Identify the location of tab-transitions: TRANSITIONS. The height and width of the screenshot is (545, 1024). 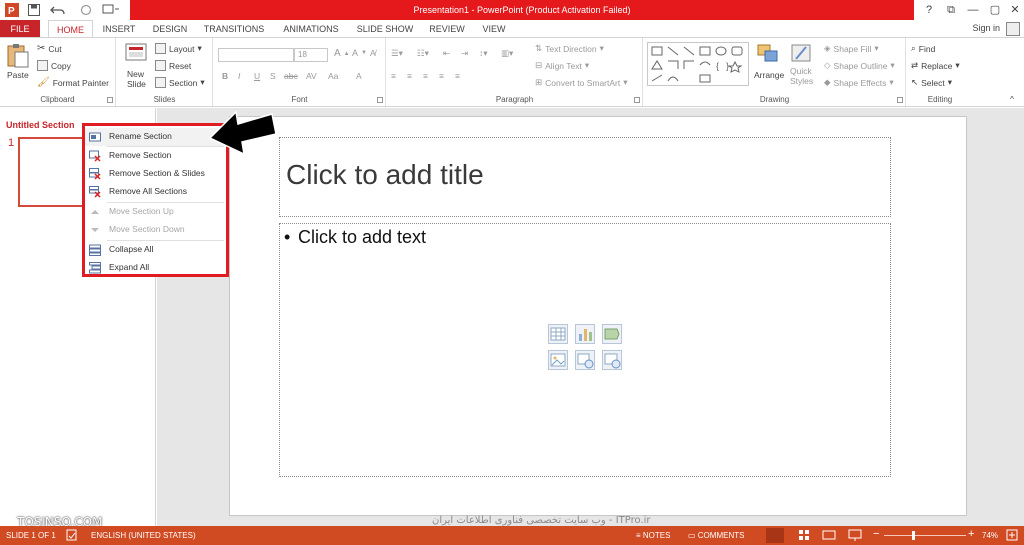
(234, 29).